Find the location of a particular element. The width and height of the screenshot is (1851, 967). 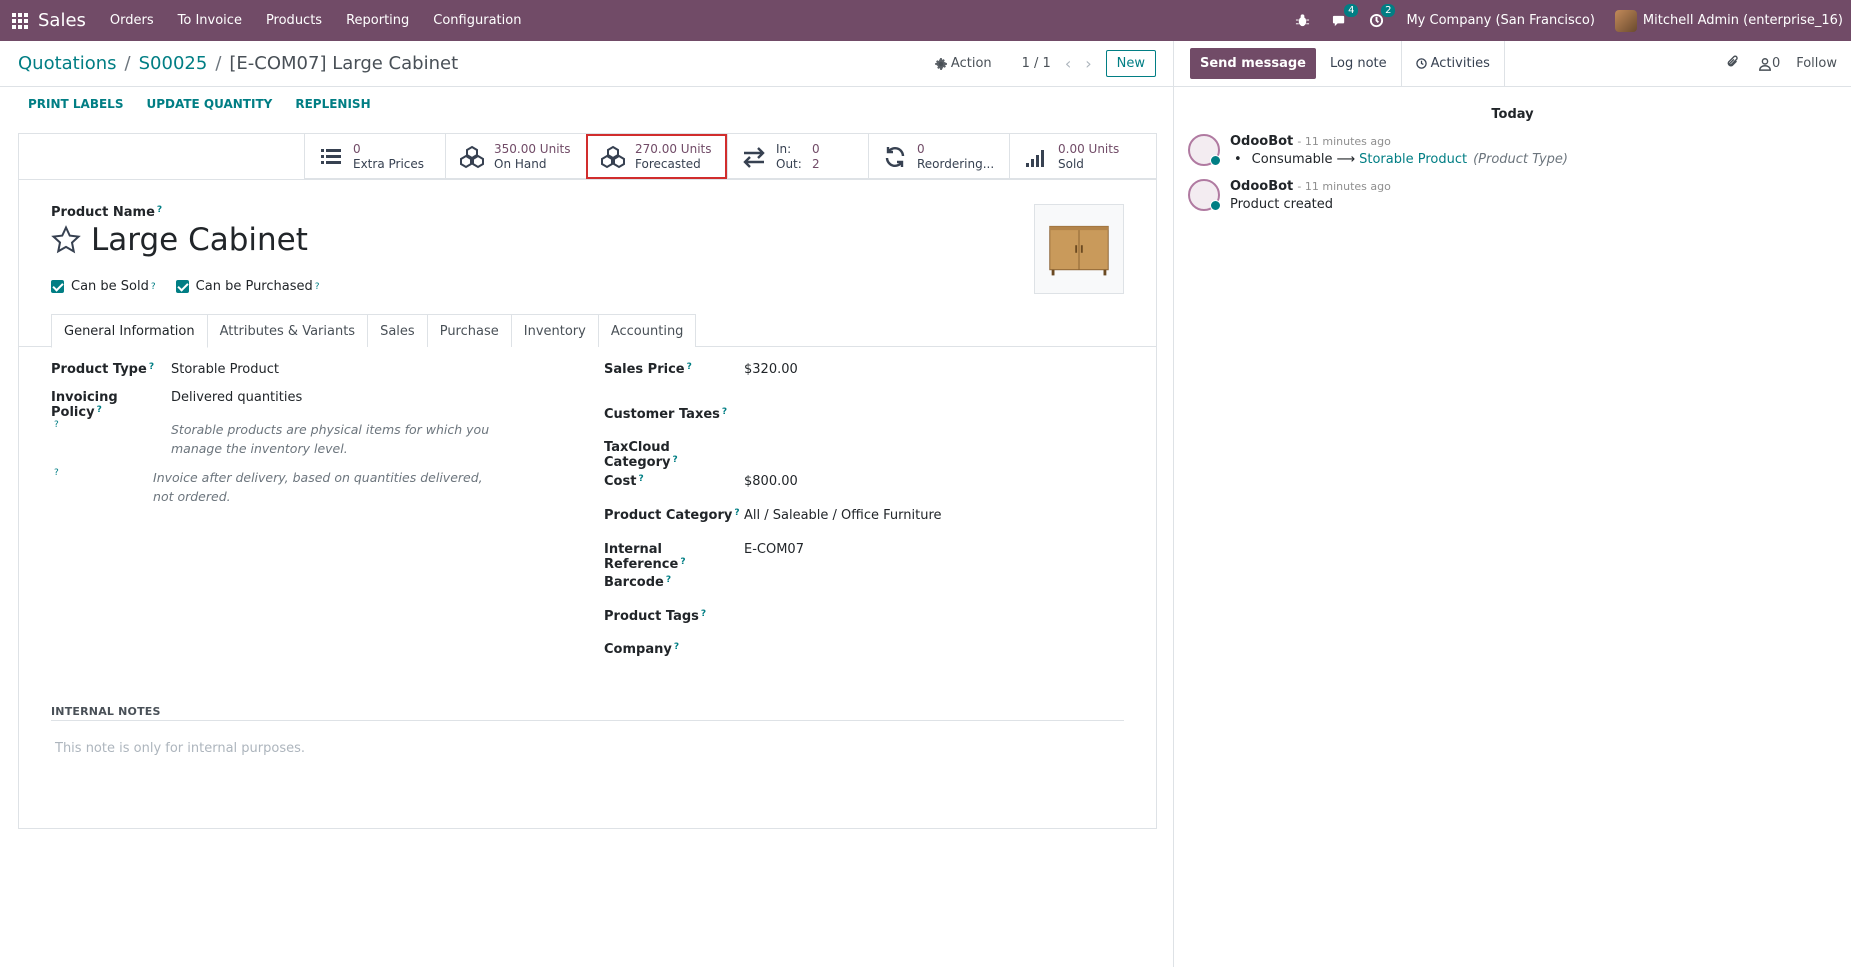

star-icon is located at coordinates (66, 240).